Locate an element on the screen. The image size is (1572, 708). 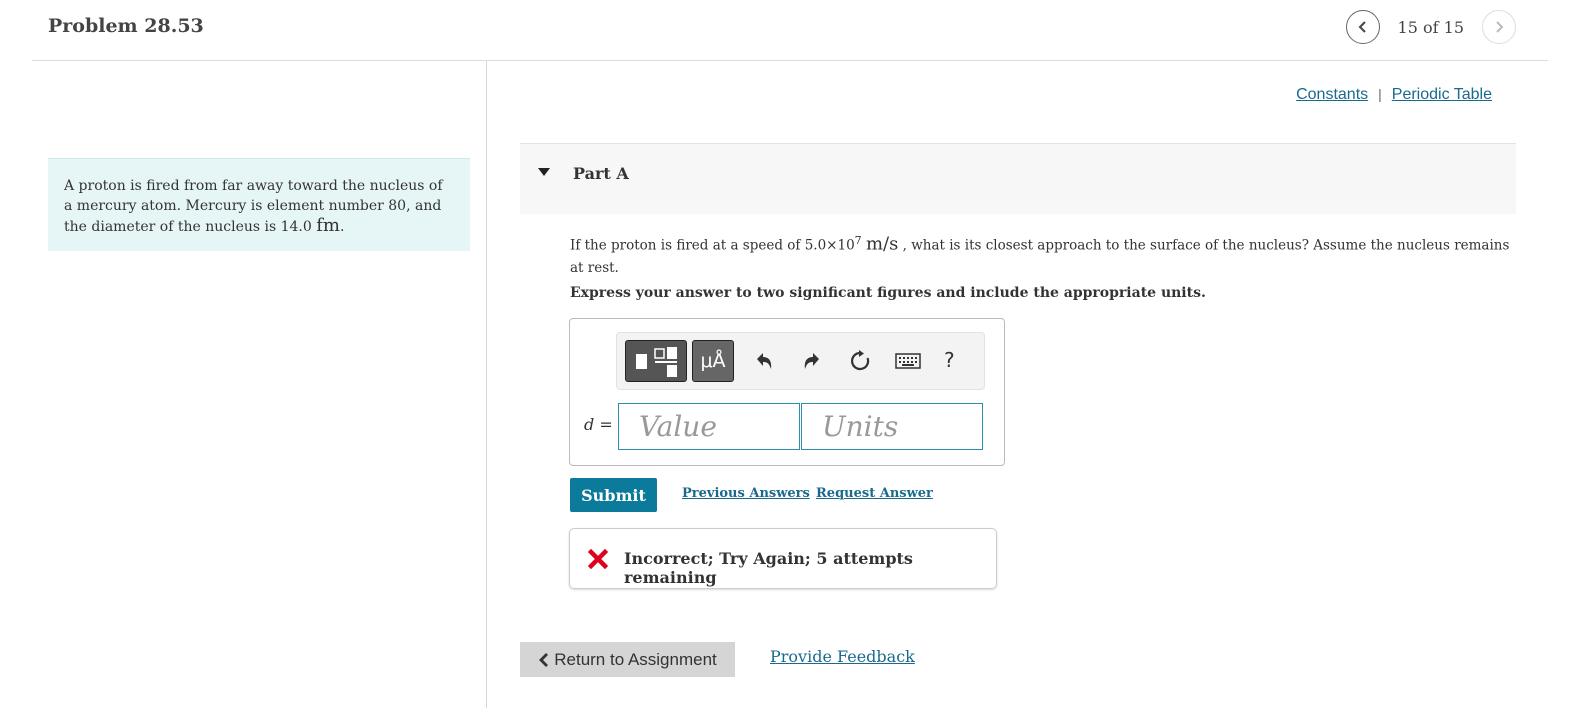
undo-icon is located at coordinates (764, 361).